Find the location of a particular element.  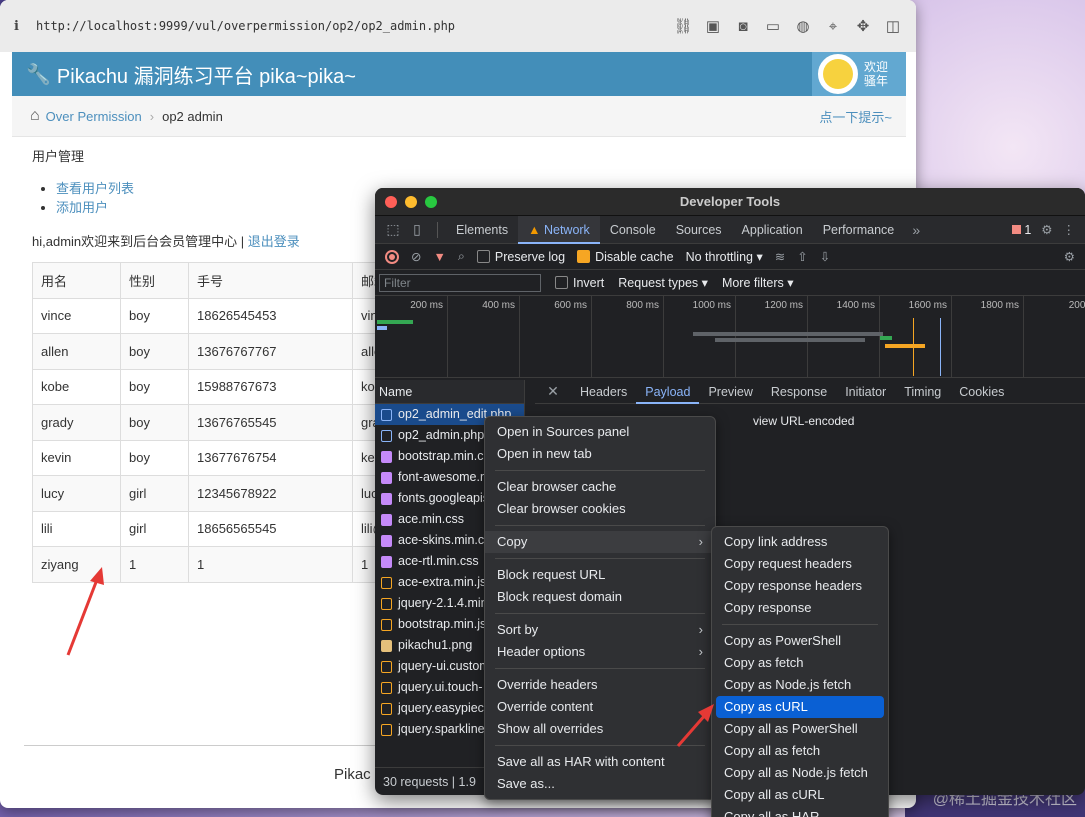

site-title: Pikachu 漏洞练习平台 pika~pika~ is located at coordinates (206, 74).